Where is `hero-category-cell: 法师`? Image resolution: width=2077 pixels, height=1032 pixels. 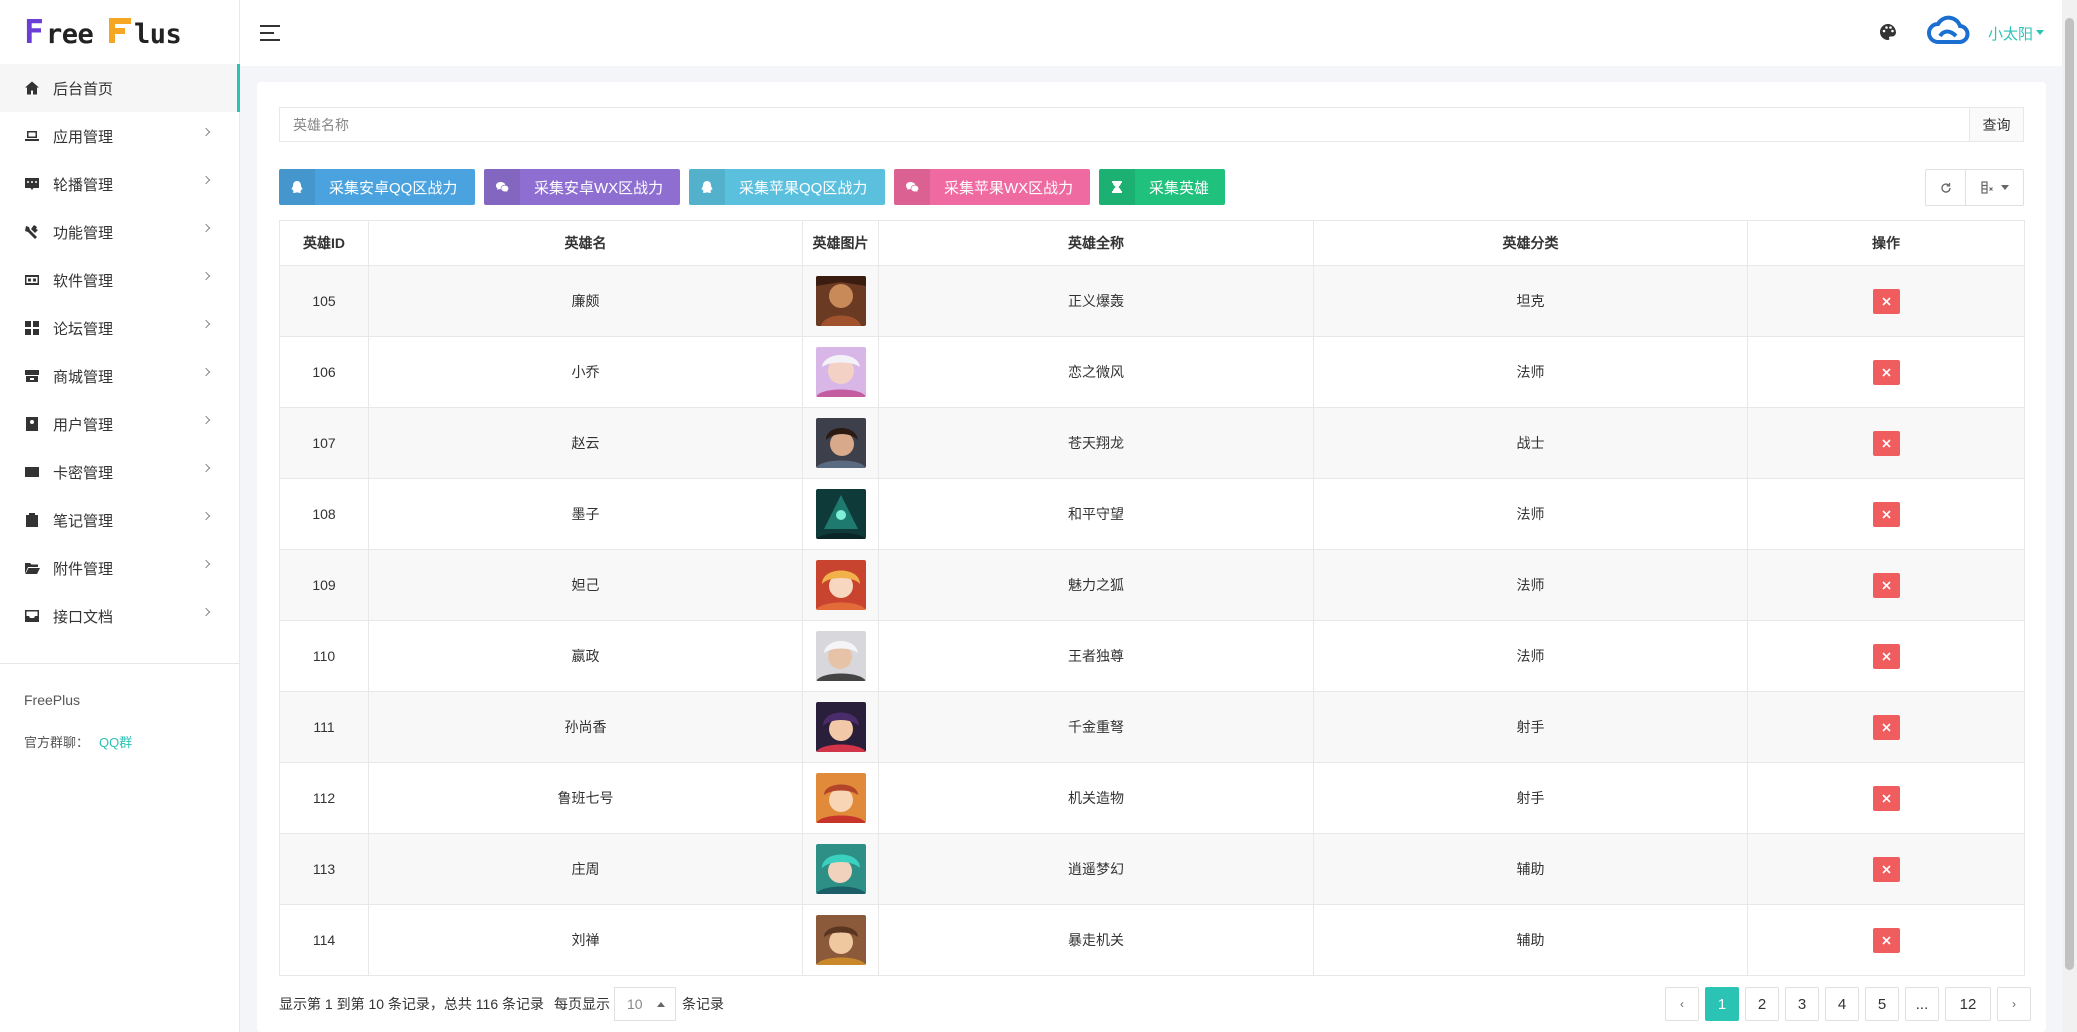 hero-category-cell: 法师 is located at coordinates (1530, 656).